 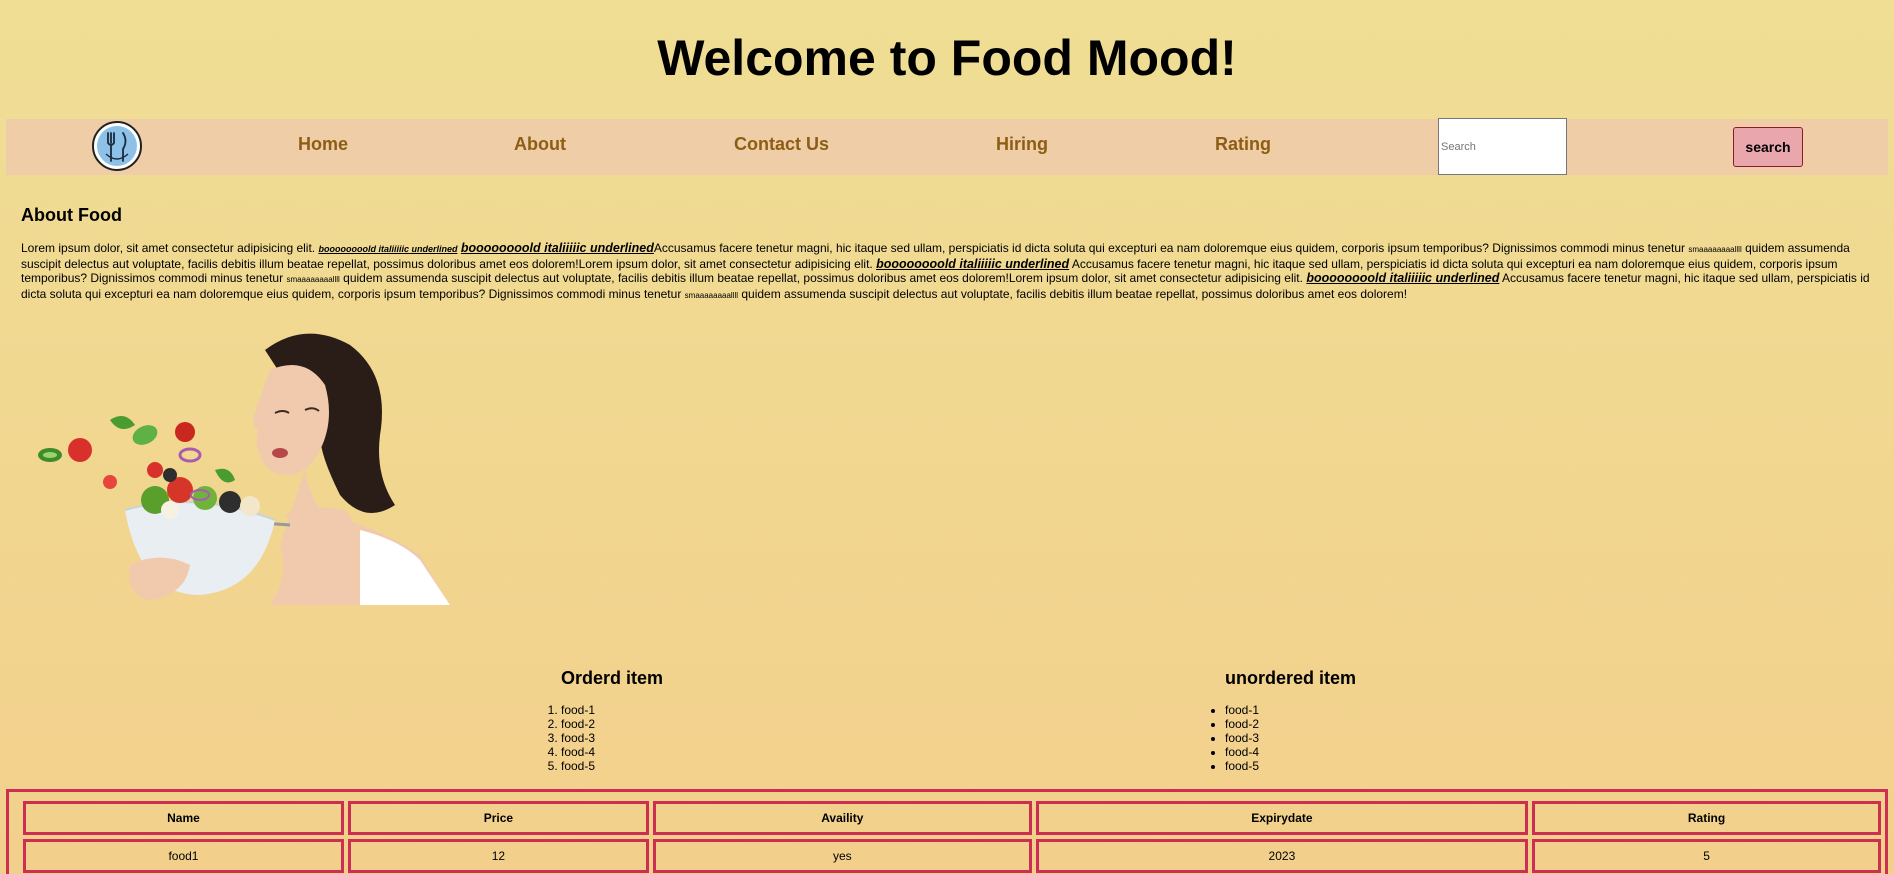 What do you see at coordinates (183, 856) in the screenshot?
I see `table-cell: food1` at bounding box center [183, 856].